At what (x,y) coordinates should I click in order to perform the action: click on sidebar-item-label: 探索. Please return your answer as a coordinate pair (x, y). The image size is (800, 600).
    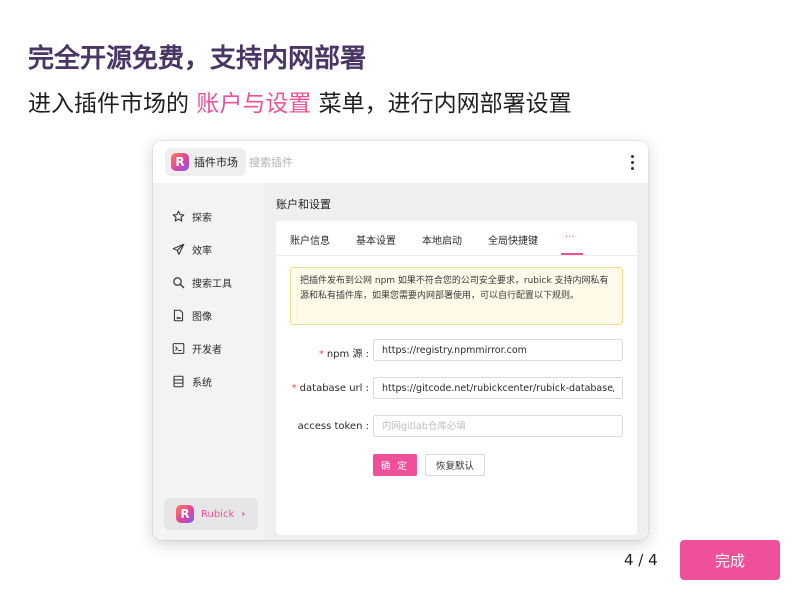
    Looking at the image, I should click on (202, 218).